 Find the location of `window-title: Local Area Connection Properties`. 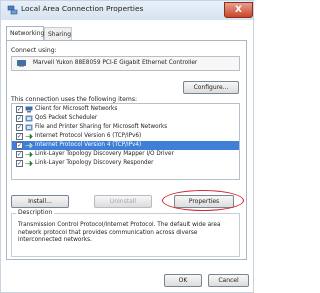

window-title: Local Area Connection Properties is located at coordinates (82, 8).